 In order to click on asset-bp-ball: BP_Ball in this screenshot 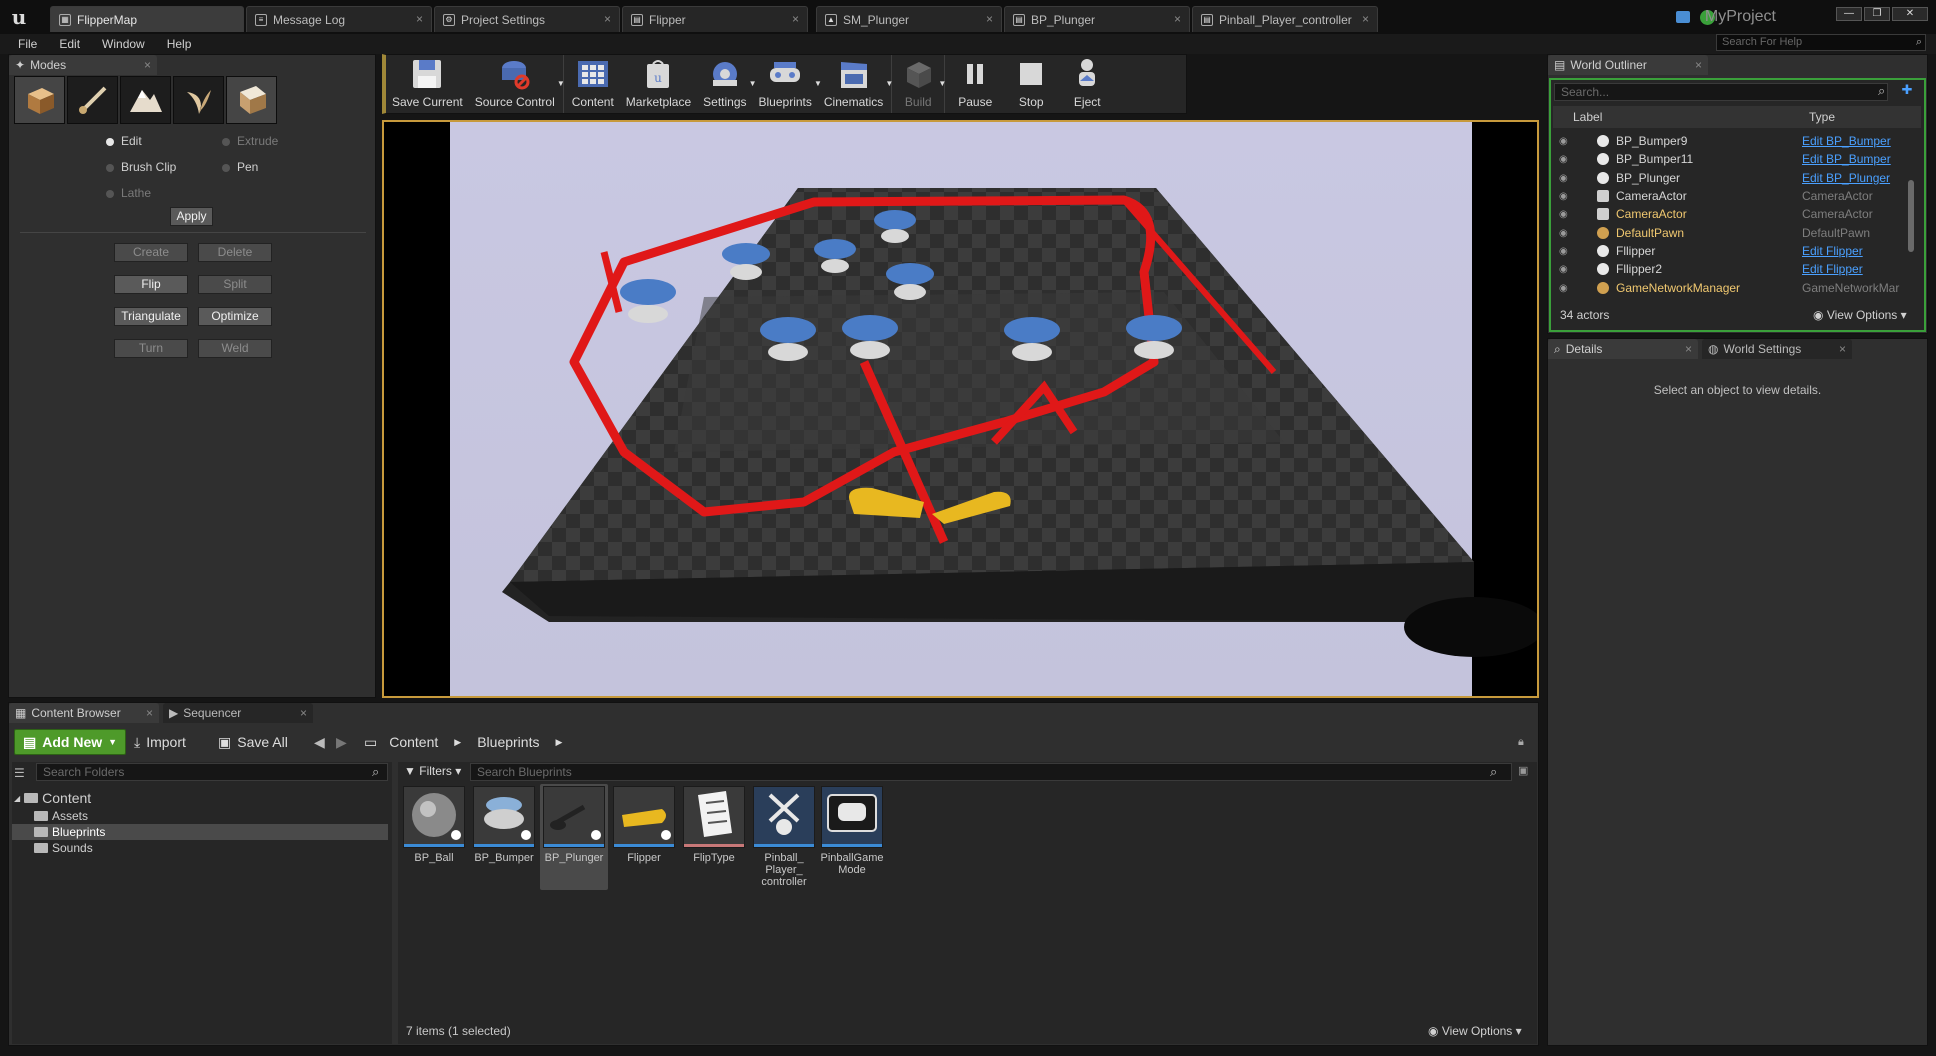, I will do `click(434, 837)`.